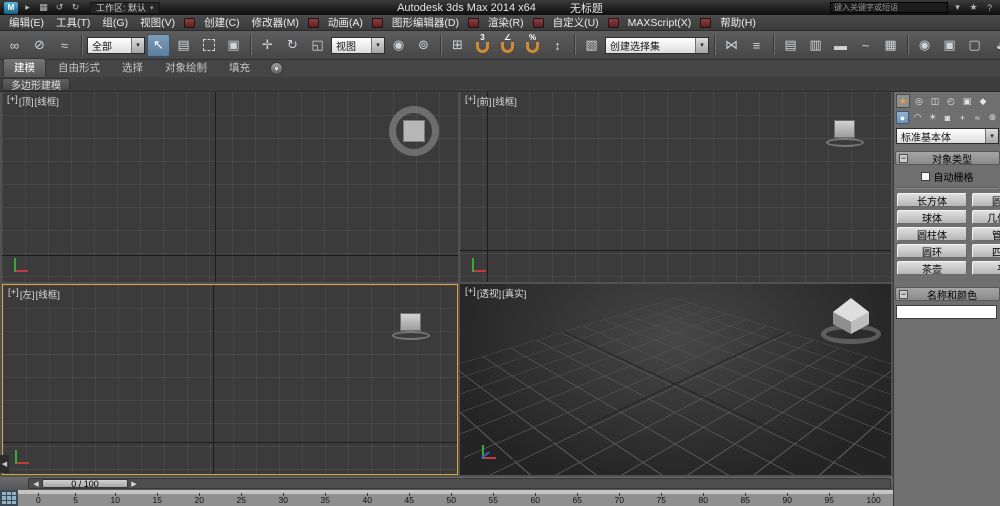 The height and width of the screenshot is (506, 1000). What do you see at coordinates (983, 101) in the screenshot?
I see `tab-utilities: ◆` at bounding box center [983, 101].